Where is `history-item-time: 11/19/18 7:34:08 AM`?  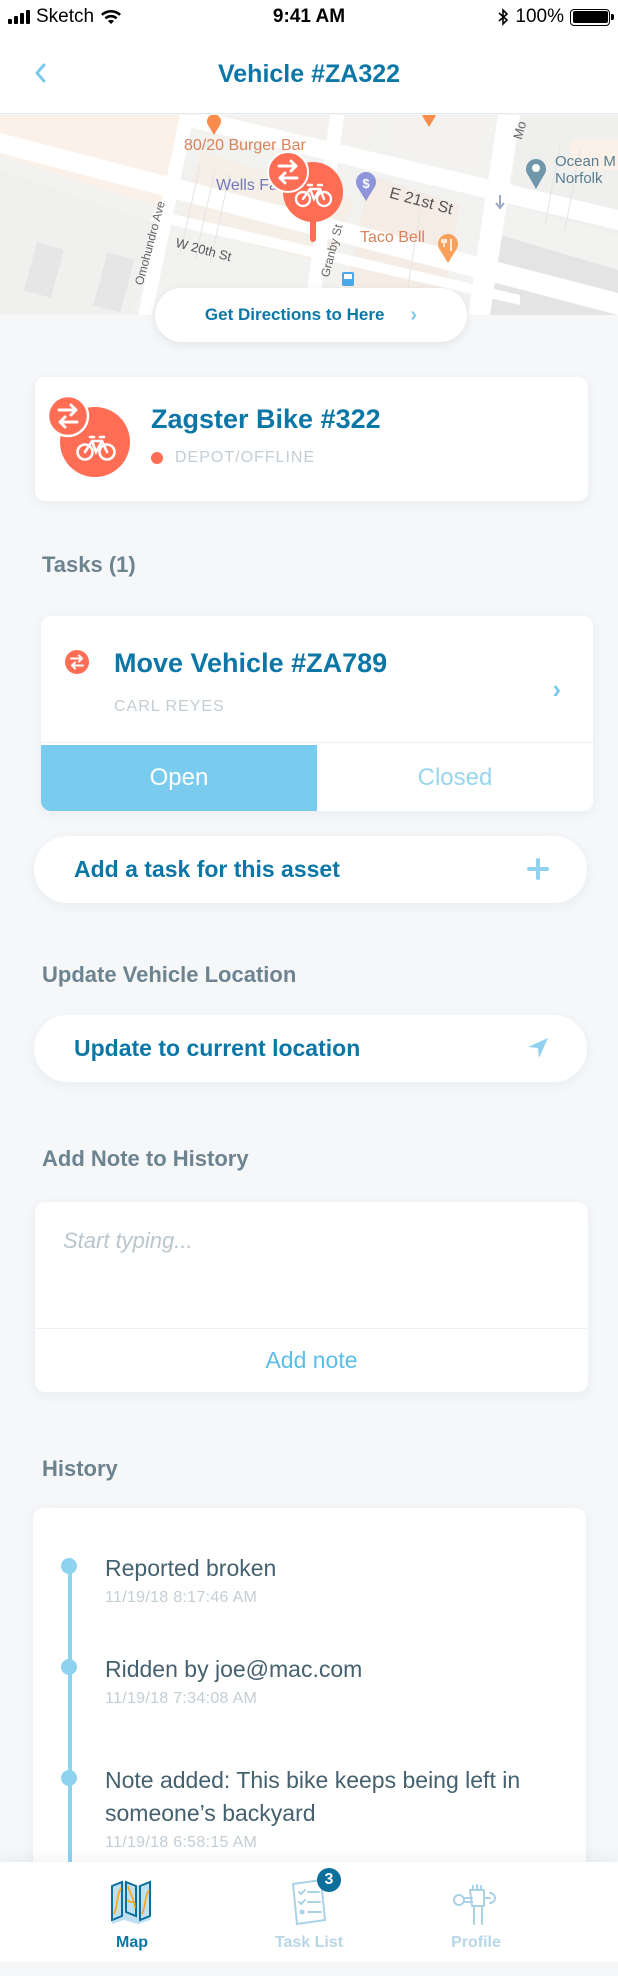 history-item-time: 11/19/18 7:34:08 AM is located at coordinates (181, 1698).